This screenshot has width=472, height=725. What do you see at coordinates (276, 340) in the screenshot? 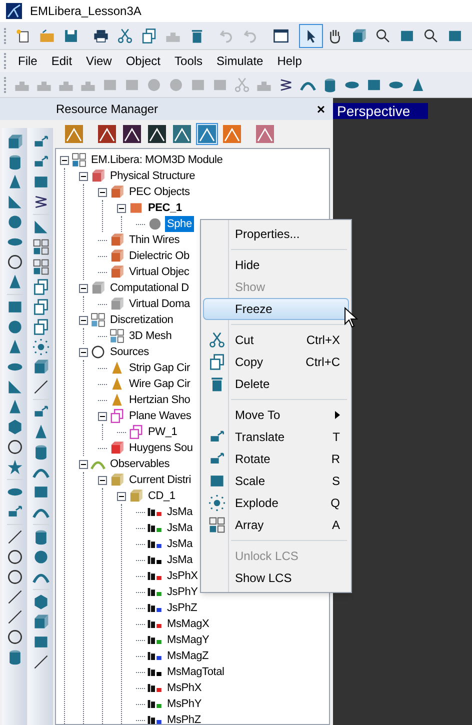
I see `menu-option: Cut Ctrl+X` at bounding box center [276, 340].